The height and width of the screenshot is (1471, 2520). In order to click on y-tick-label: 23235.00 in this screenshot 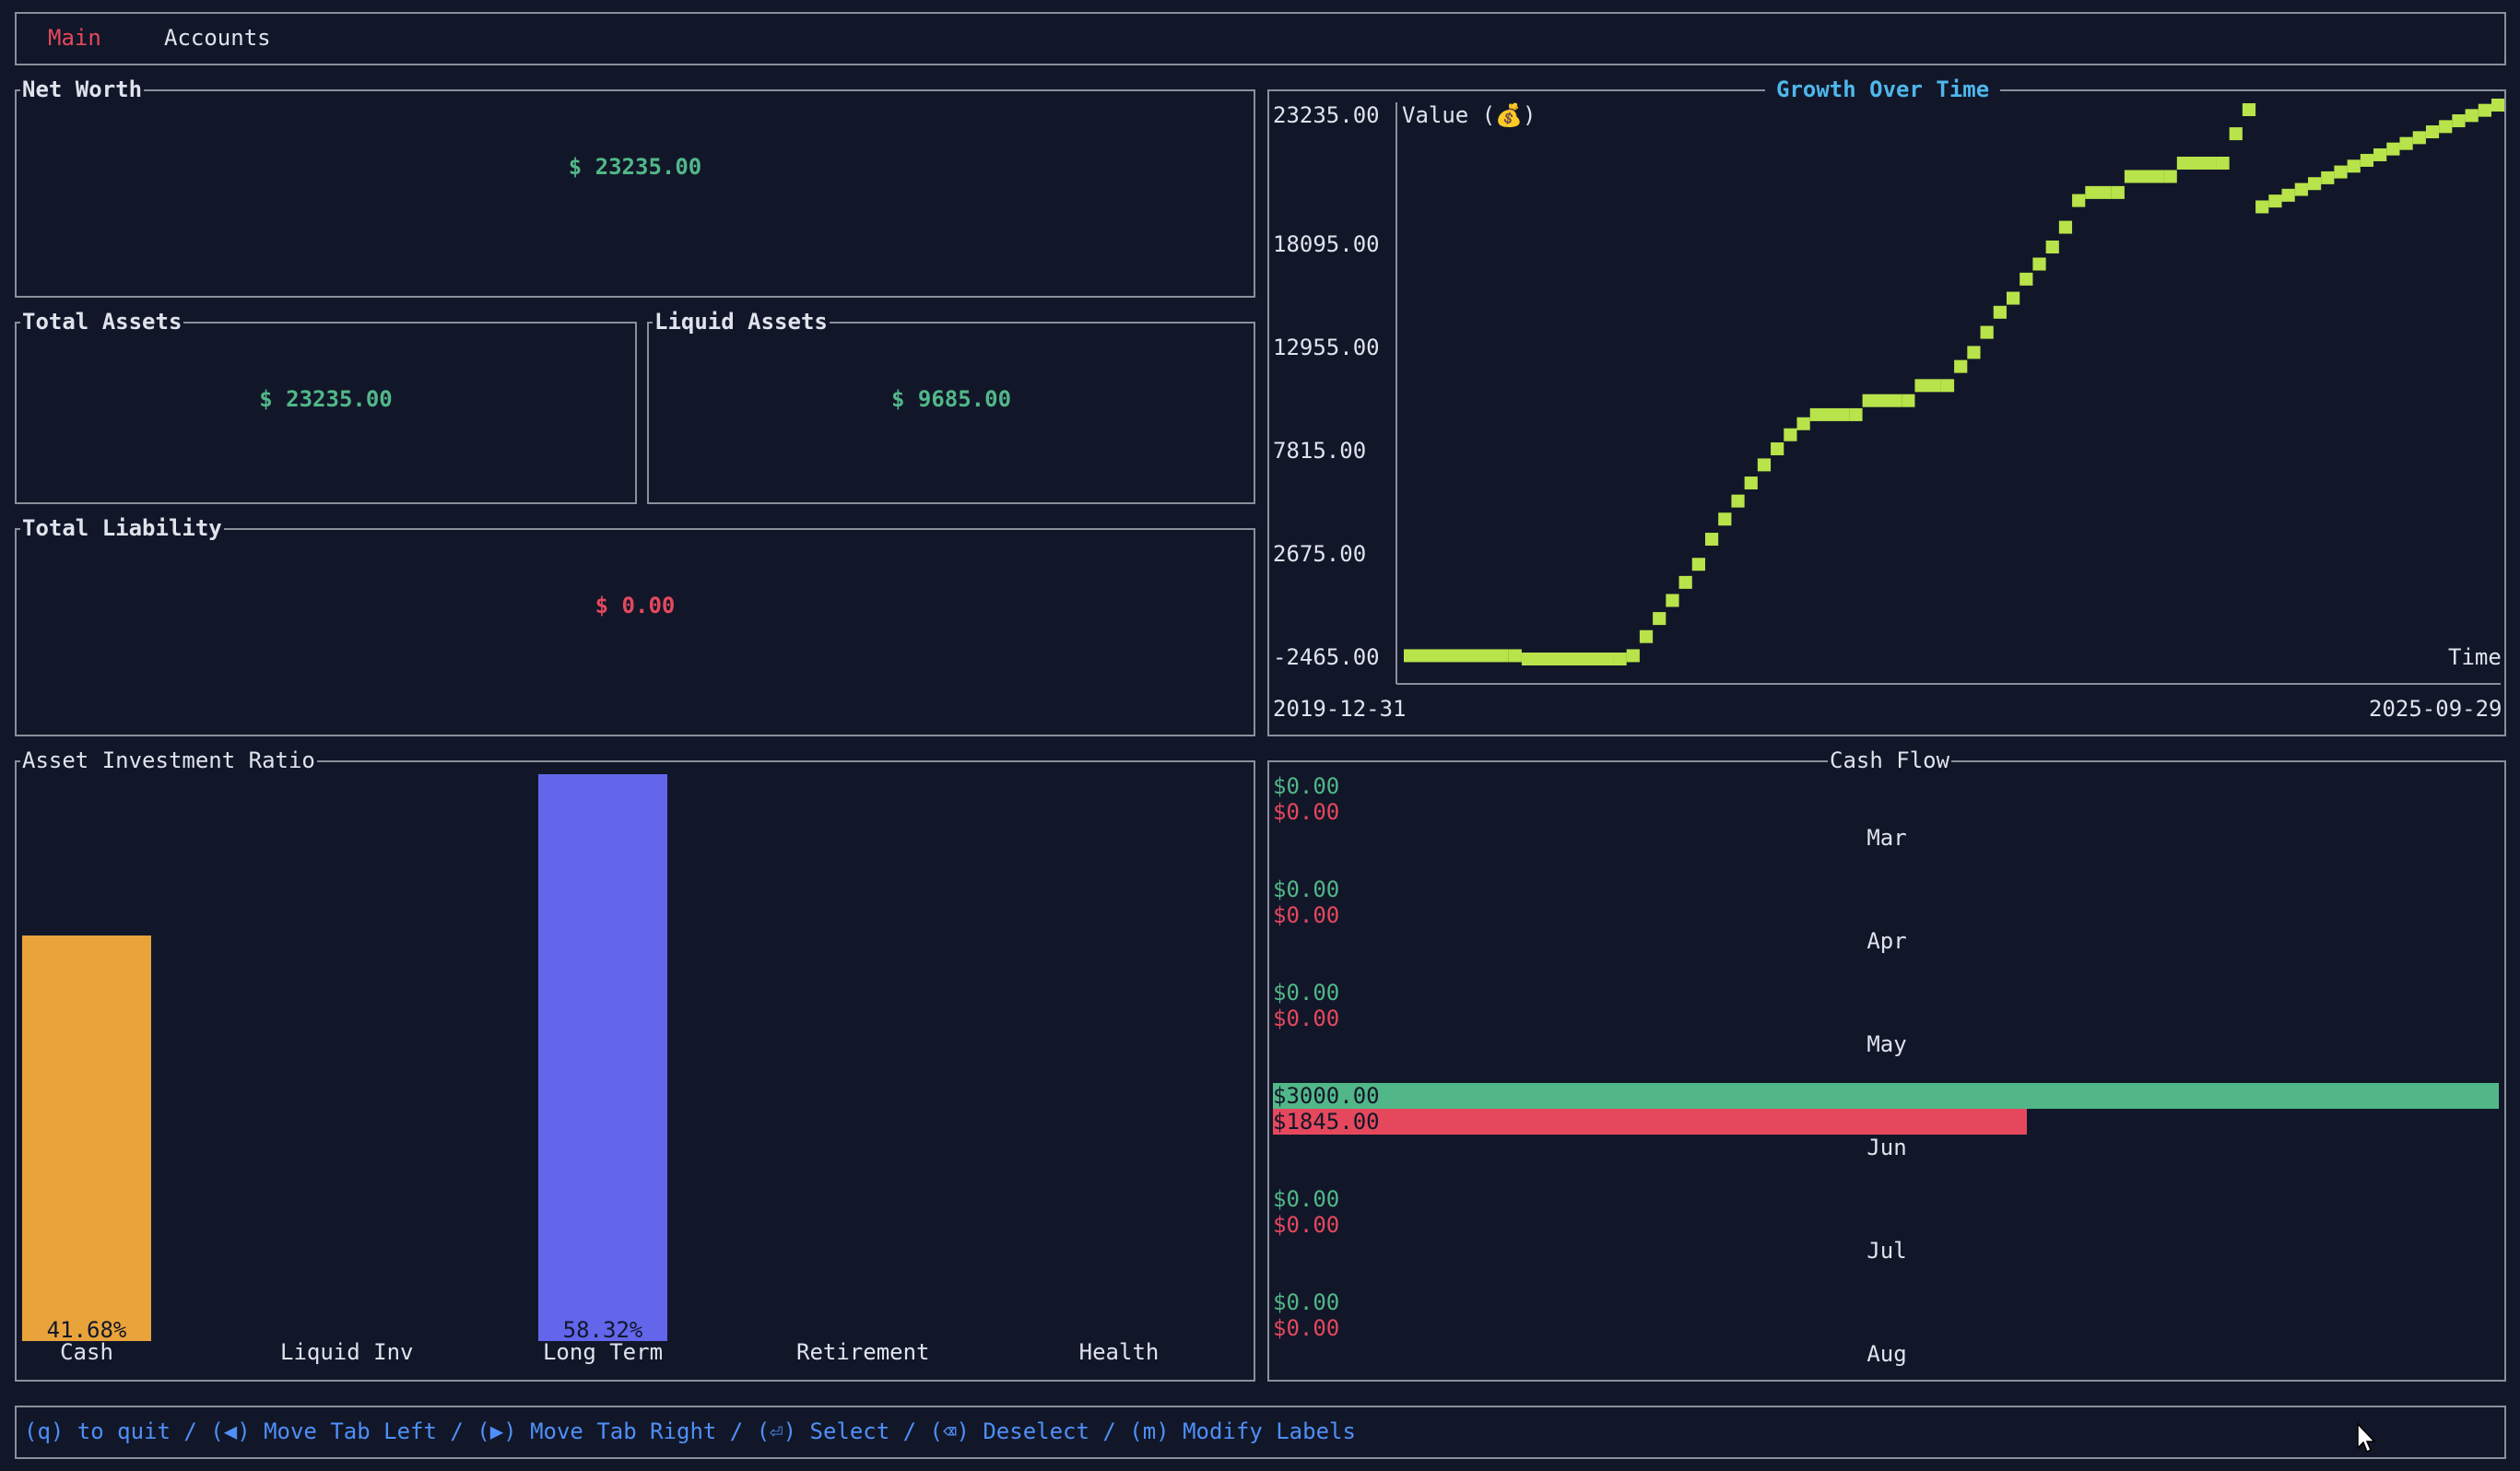, I will do `click(1326, 115)`.